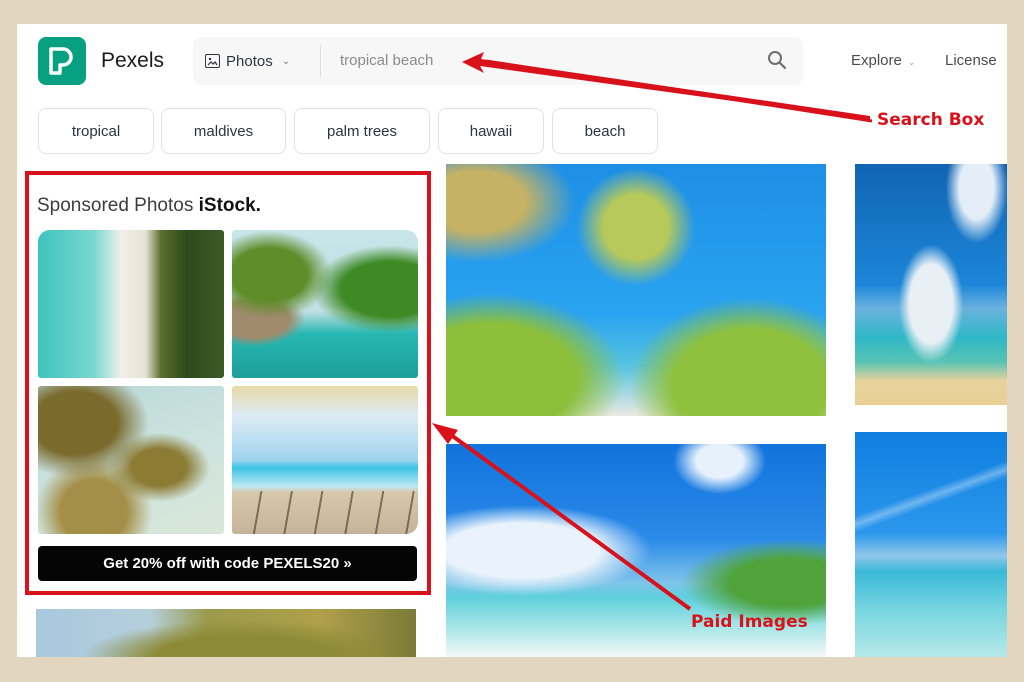 Image resolution: width=1024 pixels, height=682 pixels. Describe the element at coordinates (749, 622) in the screenshot. I see `paid-images-annotation: Paid Images` at that location.